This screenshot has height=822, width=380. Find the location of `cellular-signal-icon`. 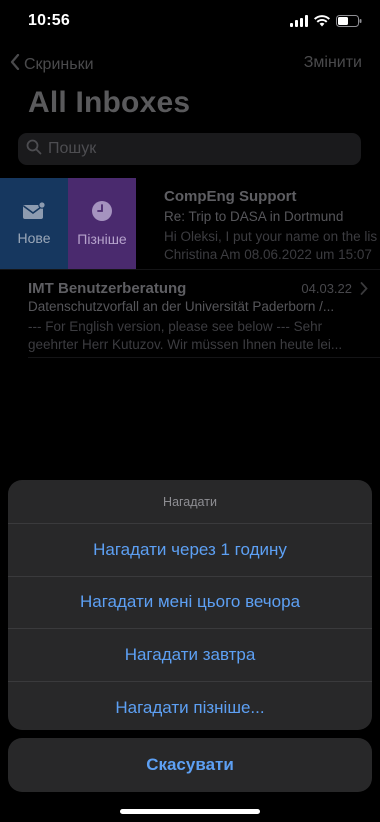

cellular-signal-icon is located at coordinates (299, 23).